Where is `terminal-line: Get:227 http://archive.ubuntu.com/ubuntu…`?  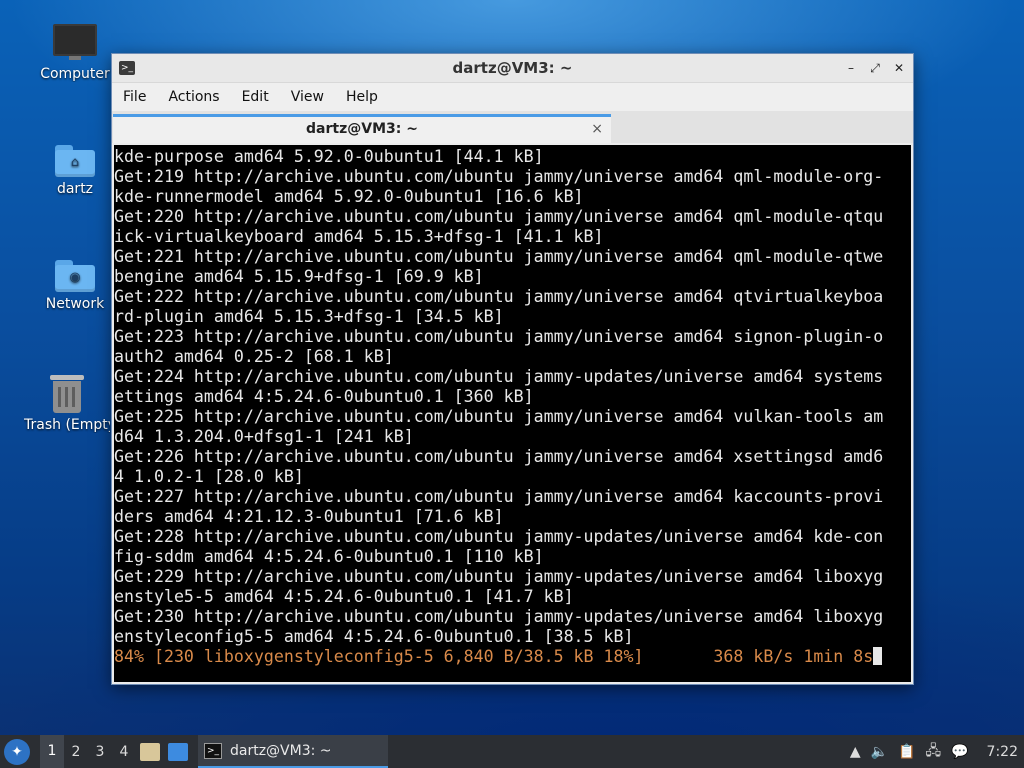 terminal-line: Get:227 http://archive.ubuntu.com/ubuntu… is located at coordinates (499, 496).